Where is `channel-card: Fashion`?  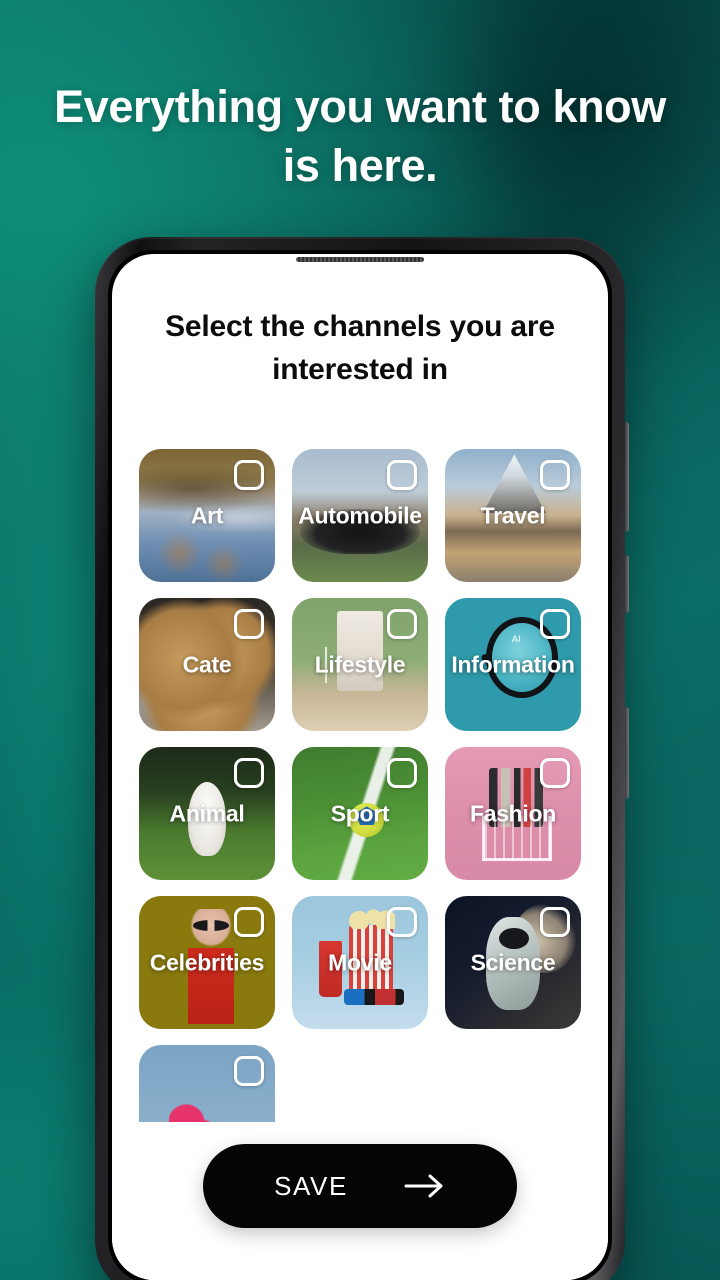 channel-card: Fashion is located at coordinates (513, 813).